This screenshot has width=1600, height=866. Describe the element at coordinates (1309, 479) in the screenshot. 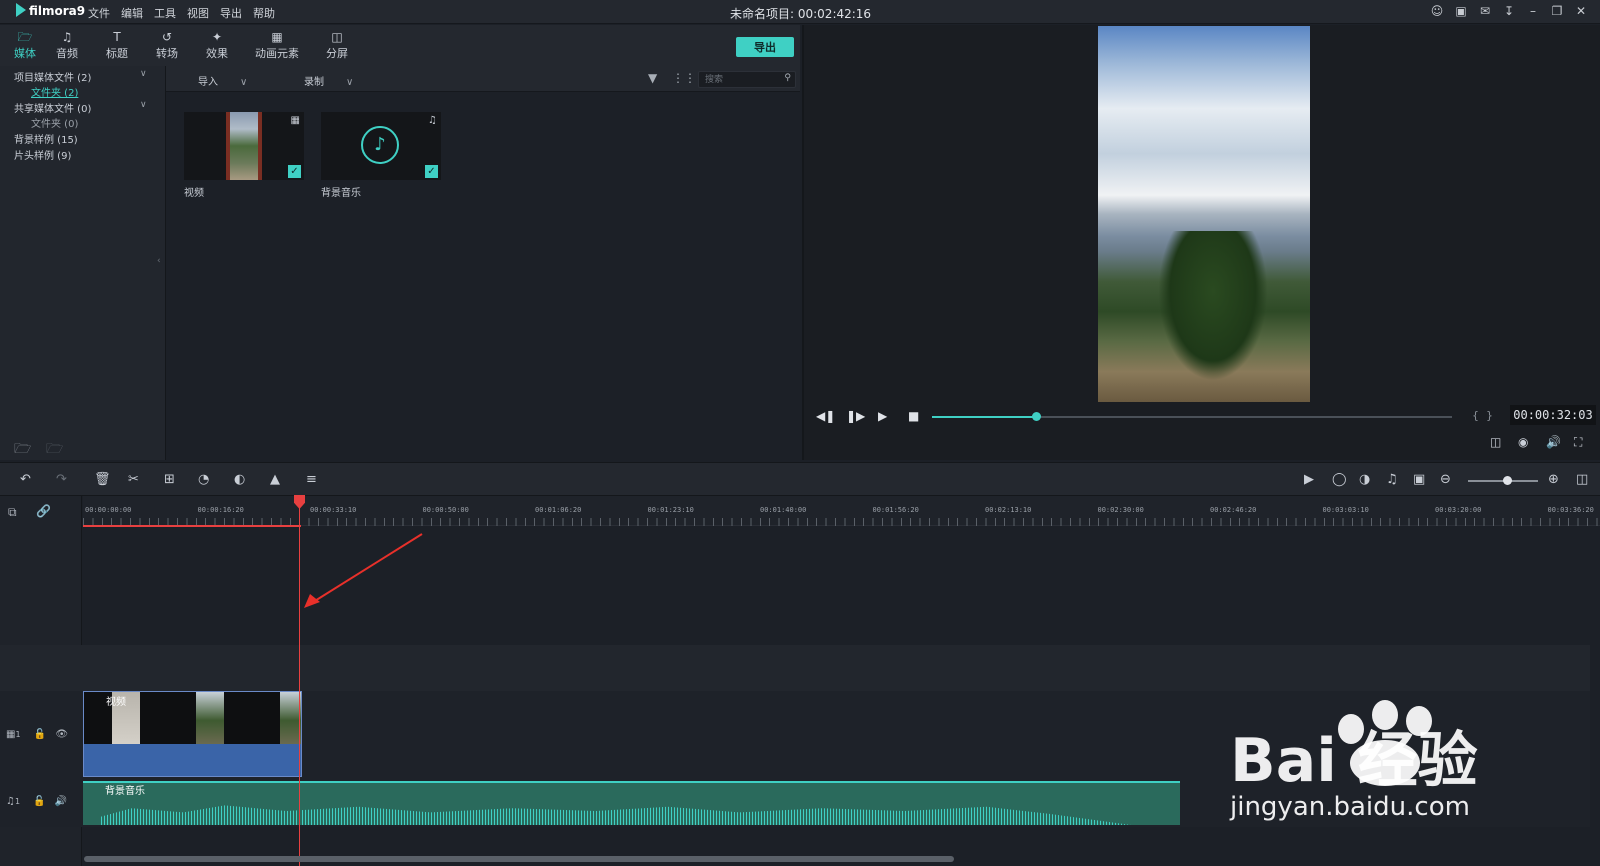

I see `render-icon: ▶` at that location.